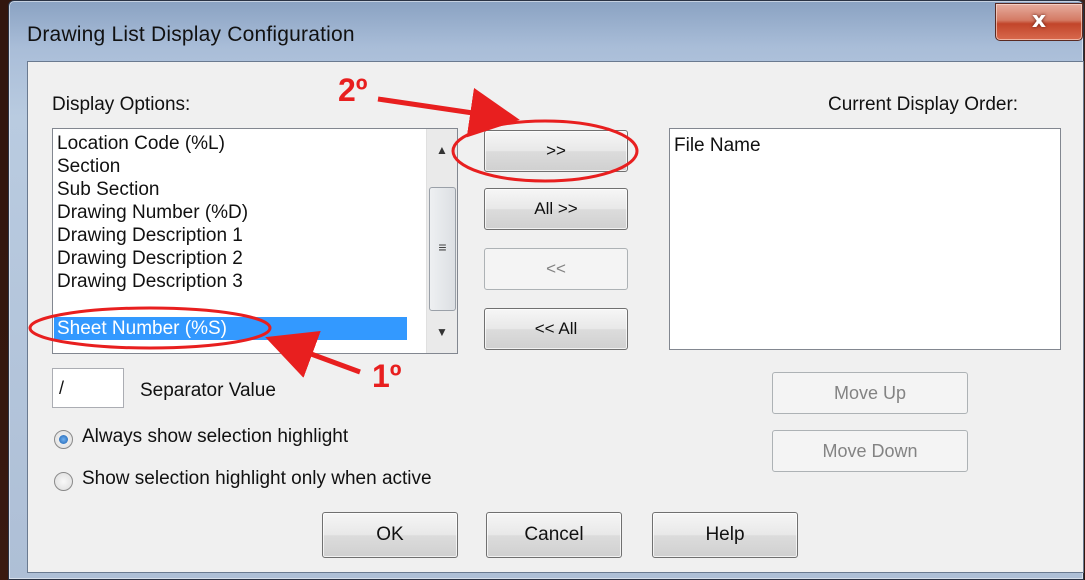 The image size is (1085, 580). What do you see at coordinates (545, 151) in the screenshot?
I see `highlight-add-button-ellipse` at bounding box center [545, 151].